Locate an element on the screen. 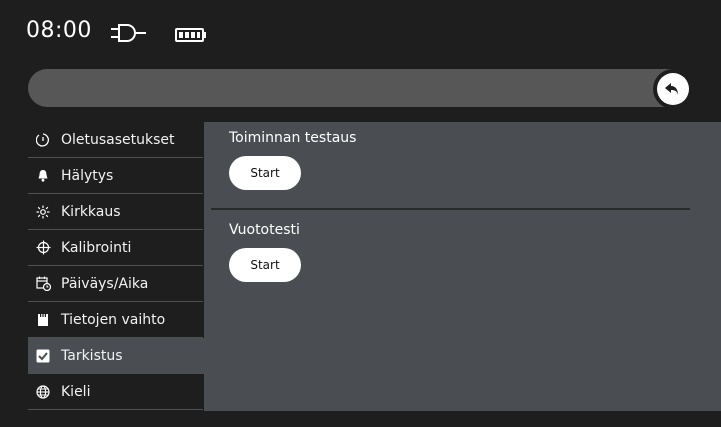  sidebar-item-kirkkaus: Kirkkaus is located at coordinates (115, 212).